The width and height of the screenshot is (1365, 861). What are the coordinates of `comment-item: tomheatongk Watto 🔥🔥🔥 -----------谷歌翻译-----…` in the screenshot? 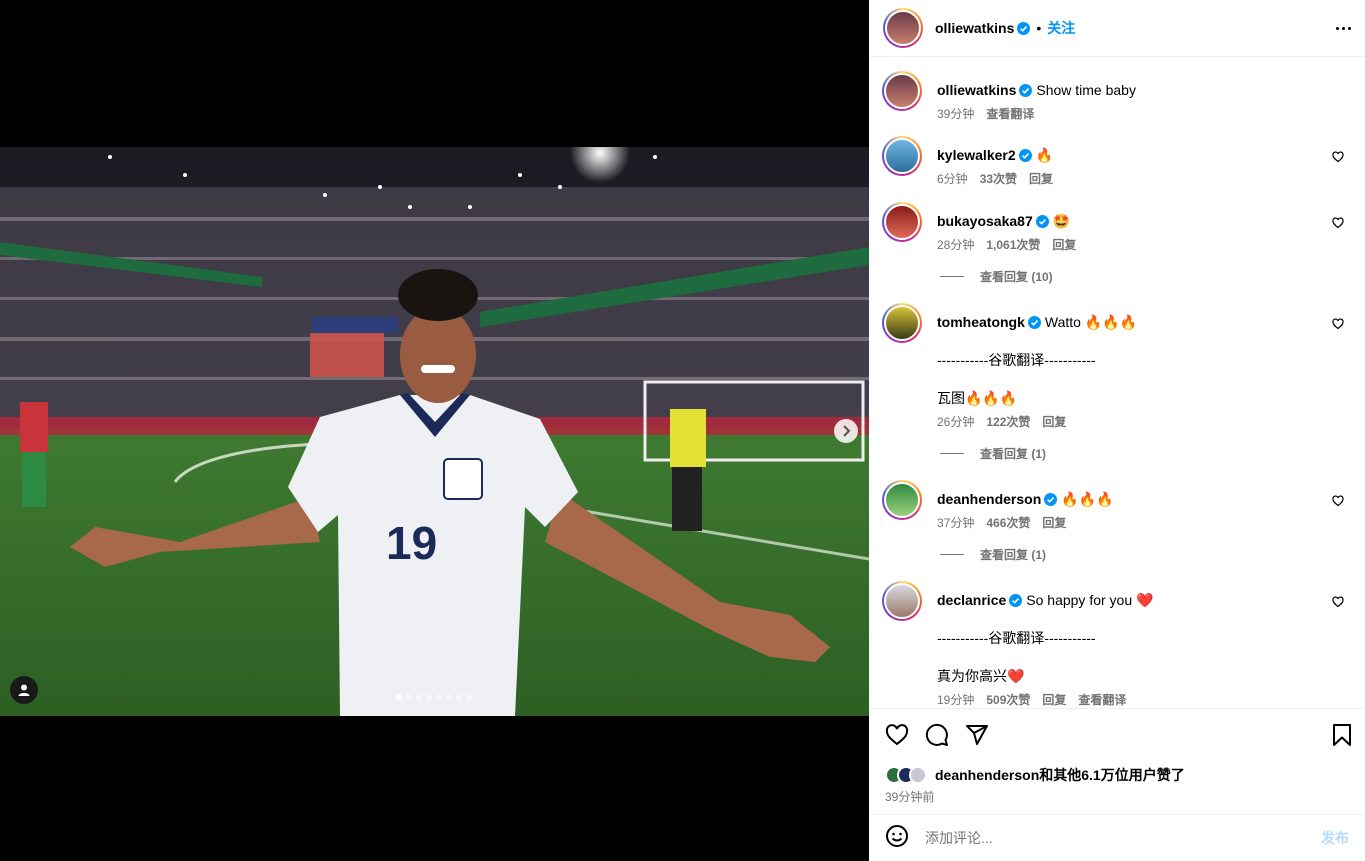 It's located at (1117, 367).